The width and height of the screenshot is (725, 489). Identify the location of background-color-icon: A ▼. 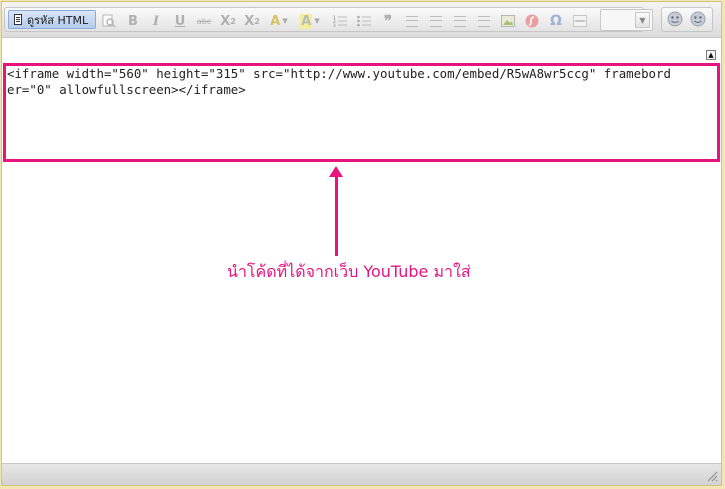
(310, 21).